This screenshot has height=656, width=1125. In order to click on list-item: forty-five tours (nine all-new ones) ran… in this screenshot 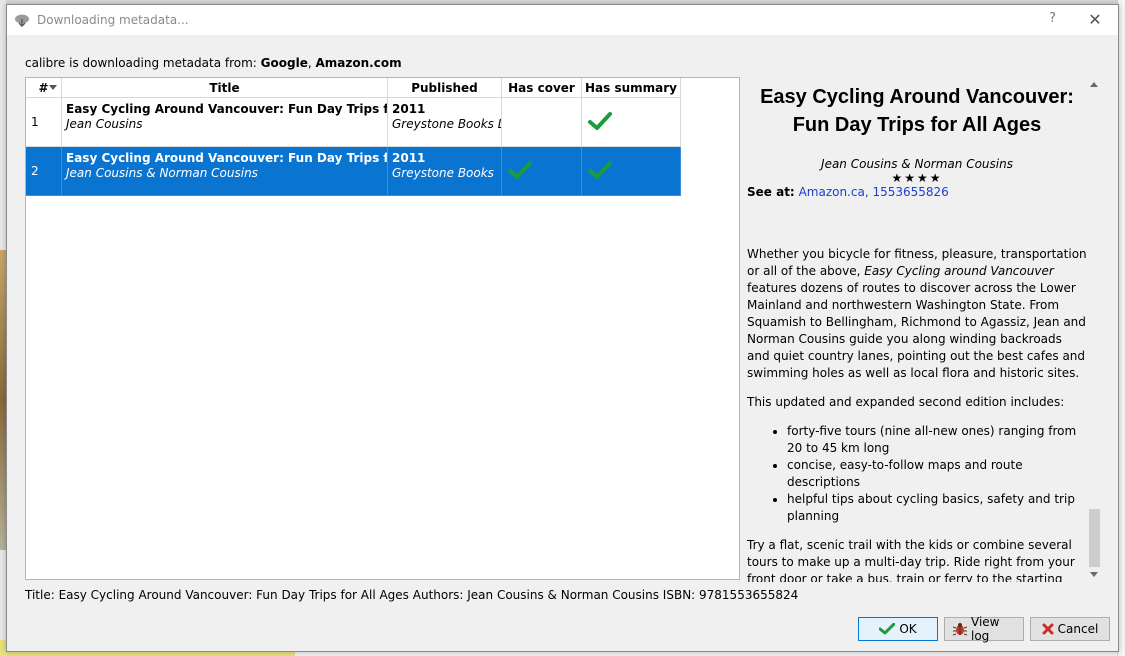, I will do `click(937, 440)`.